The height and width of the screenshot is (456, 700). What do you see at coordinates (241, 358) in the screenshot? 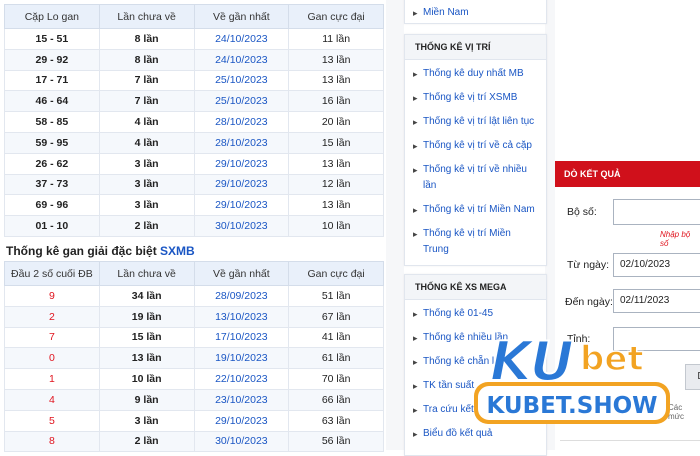
I see `date-link: 19/10/2023` at bounding box center [241, 358].